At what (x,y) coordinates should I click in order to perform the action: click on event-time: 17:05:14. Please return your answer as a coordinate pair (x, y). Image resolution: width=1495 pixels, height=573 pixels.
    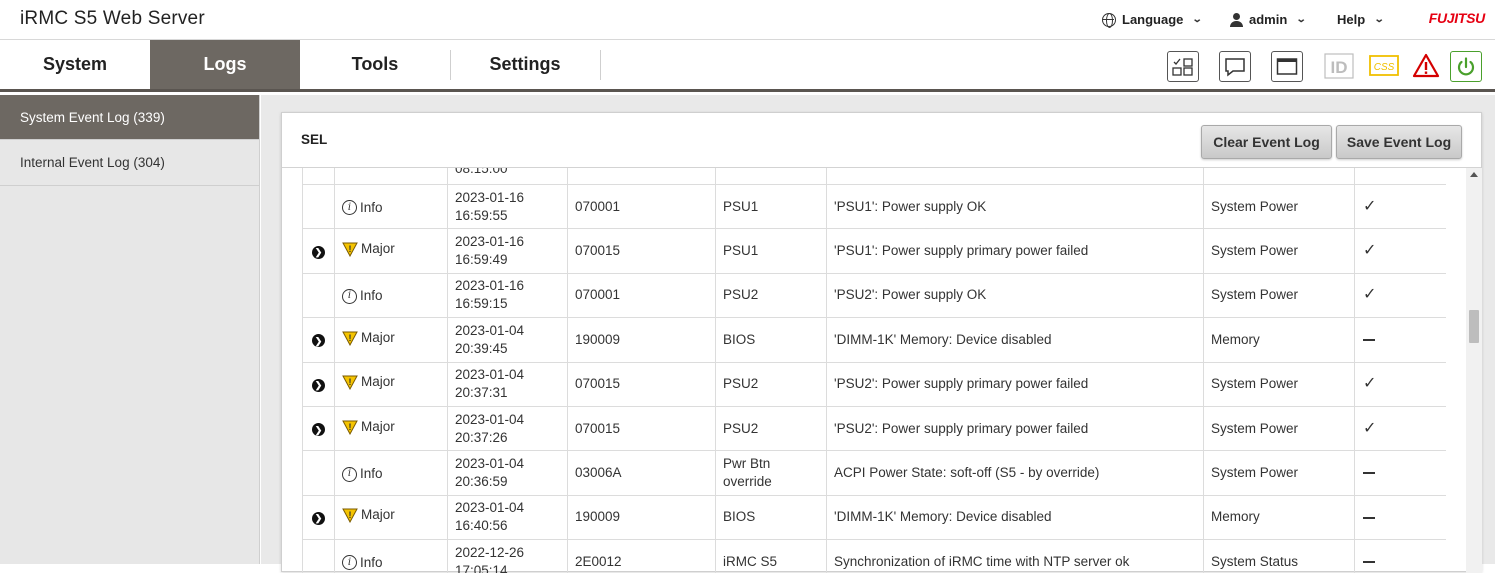
    Looking at the image, I should click on (481, 567).